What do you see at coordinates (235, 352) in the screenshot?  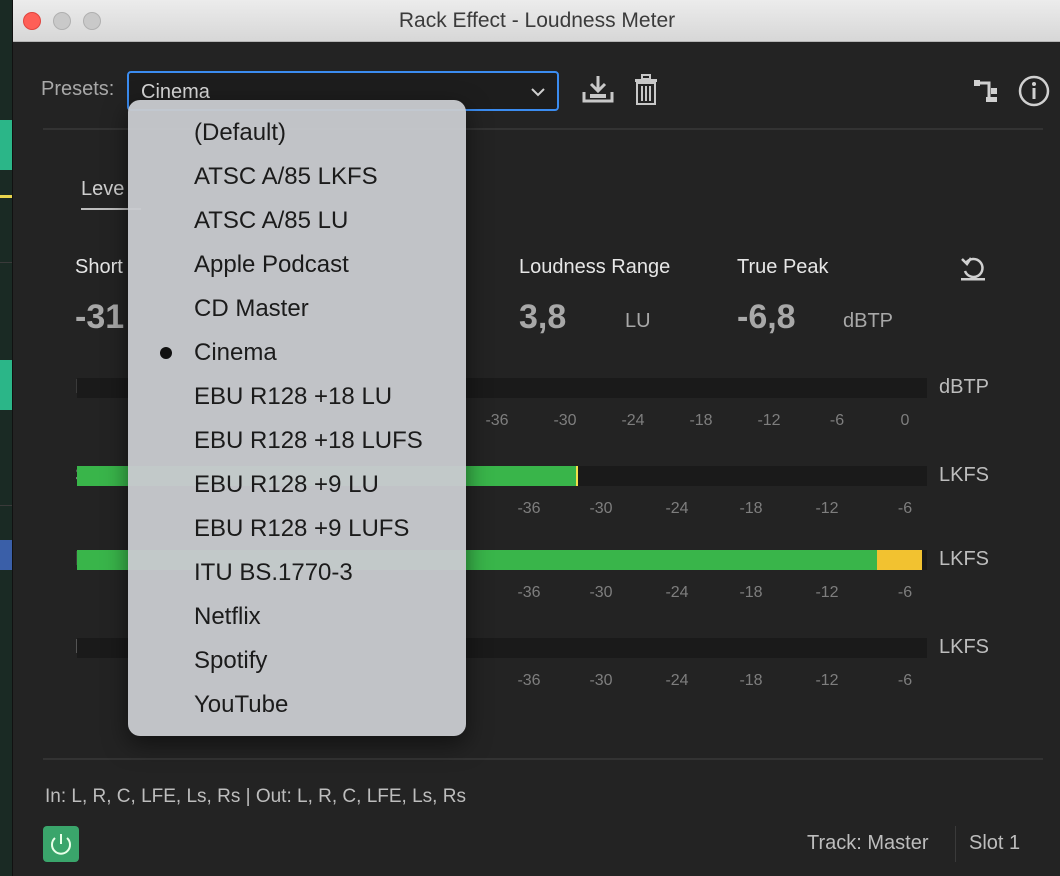 I see `preset-menu-item-label: Cinema` at bounding box center [235, 352].